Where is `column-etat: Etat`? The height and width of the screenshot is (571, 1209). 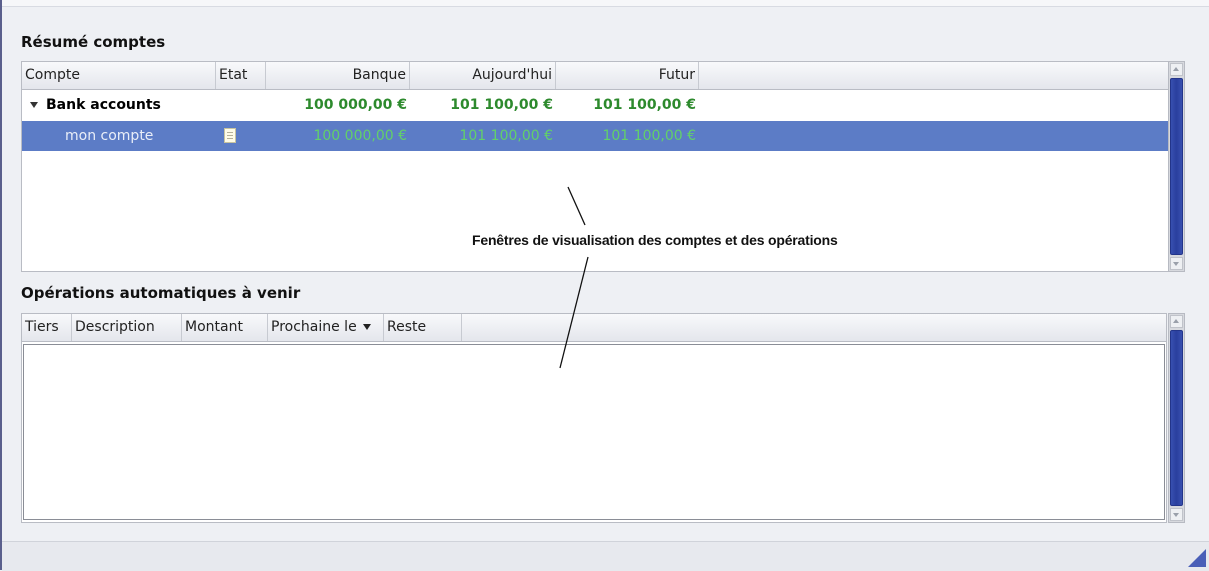 column-etat: Etat is located at coordinates (241, 75).